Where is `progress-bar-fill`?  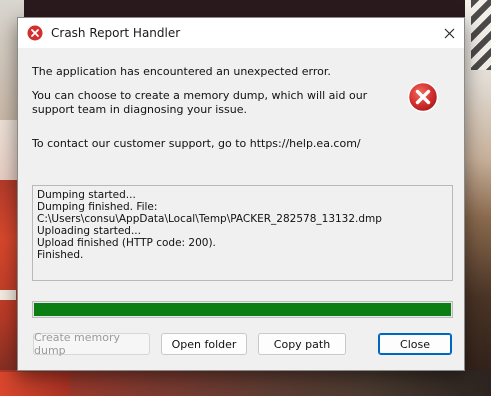
progress-bar-fill is located at coordinates (242, 309).